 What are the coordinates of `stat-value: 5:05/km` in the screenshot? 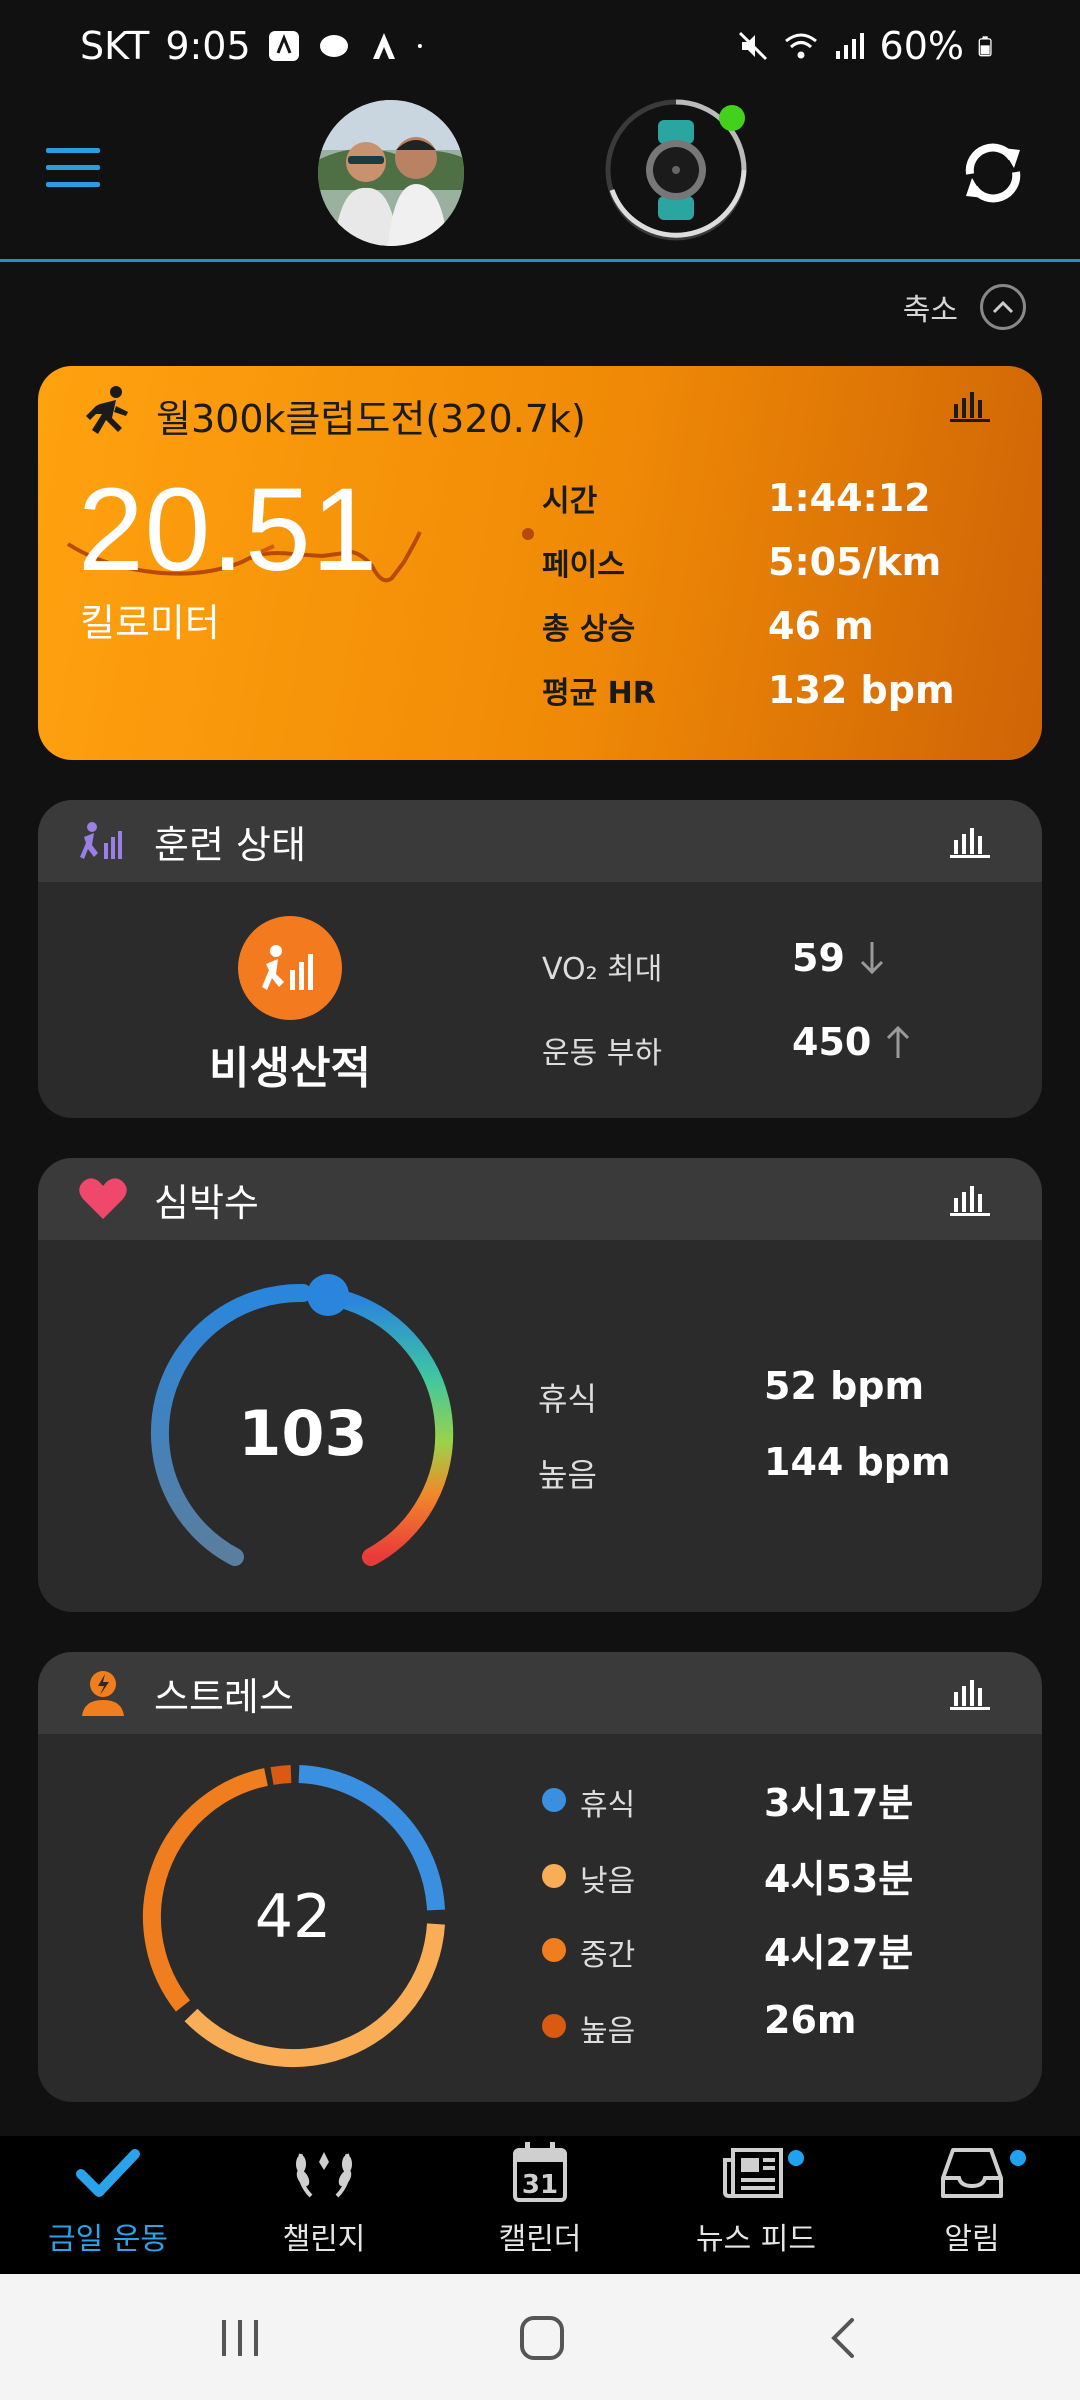 It's located at (855, 562).